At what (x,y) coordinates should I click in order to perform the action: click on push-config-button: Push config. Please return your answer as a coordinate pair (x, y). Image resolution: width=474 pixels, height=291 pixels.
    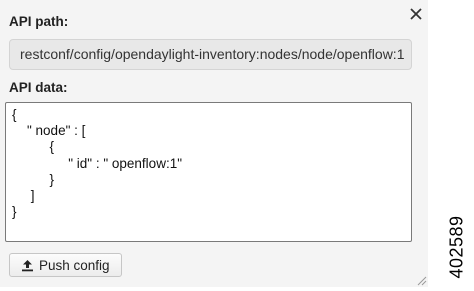
    Looking at the image, I should click on (65, 265).